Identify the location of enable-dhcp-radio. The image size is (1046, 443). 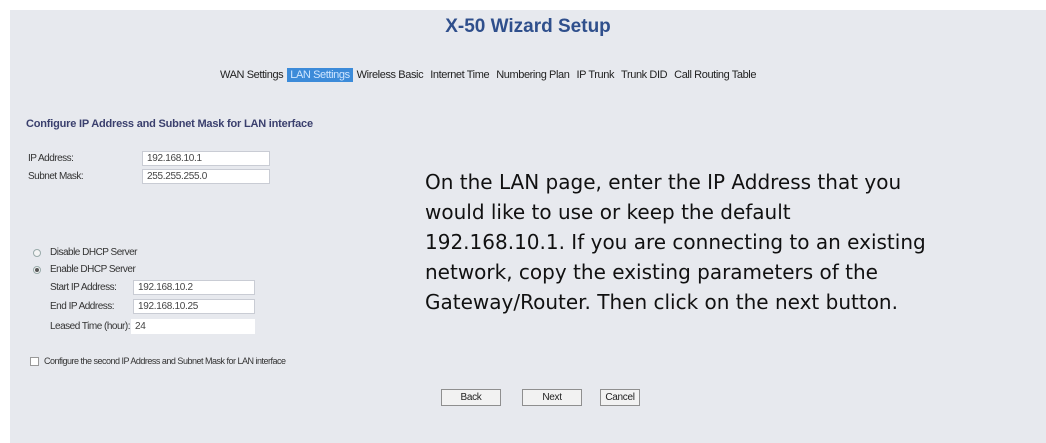
(37, 270).